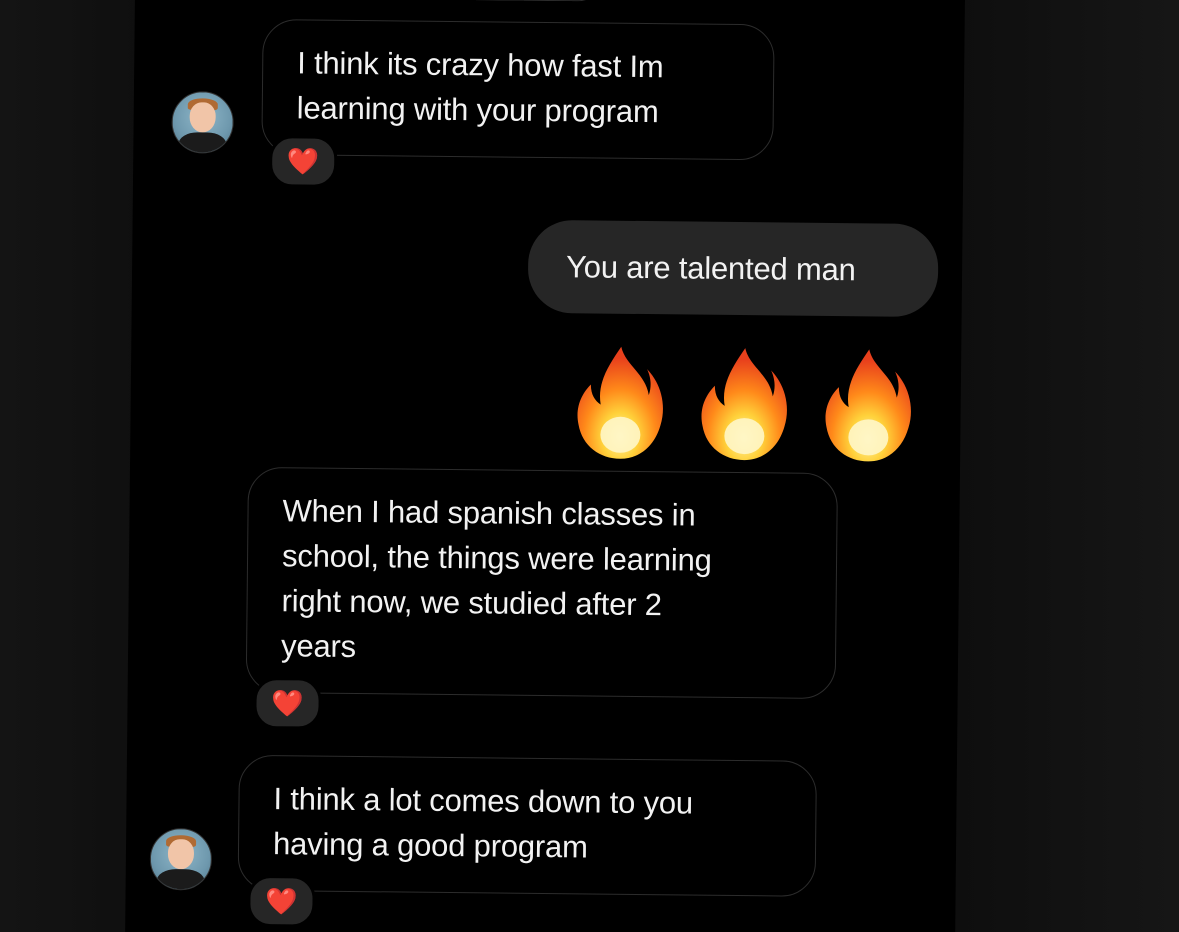 Image resolution: width=1179 pixels, height=932 pixels. Describe the element at coordinates (430, 845) in the screenshot. I see `message-line: having a good program` at that location.